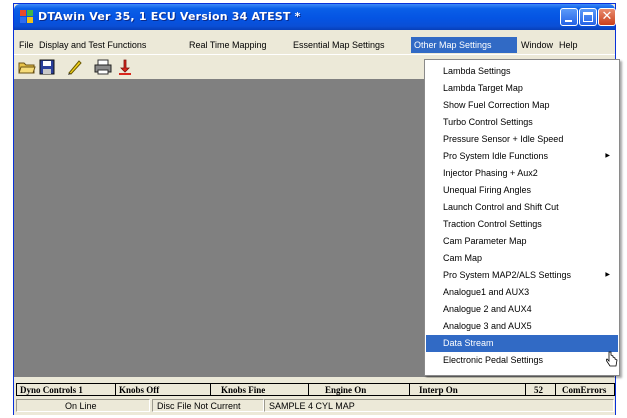  What do you see at coordinates (259, 389) in the screenshot?
I see `knobs-fine-button: Knobs Fine` at bounding box center [259, 389].